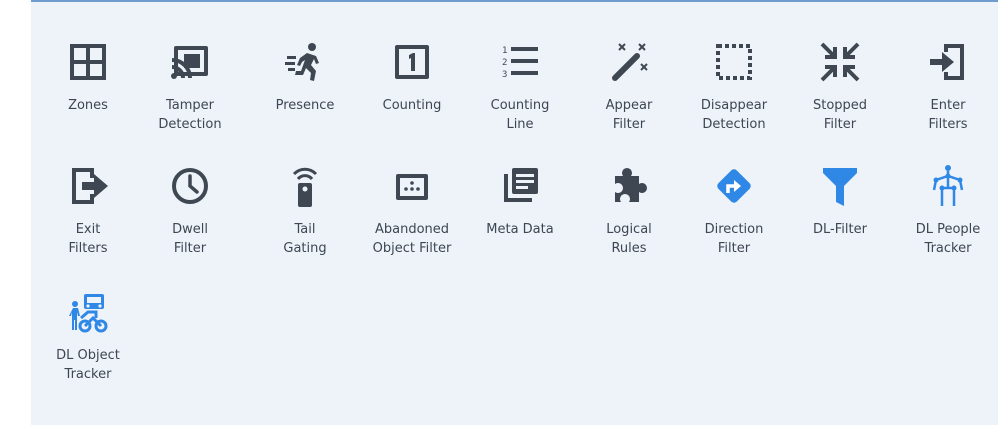  Describe the element at coordinates (412, 62) in the screenshot. I see `counter-one-icon` at that location.